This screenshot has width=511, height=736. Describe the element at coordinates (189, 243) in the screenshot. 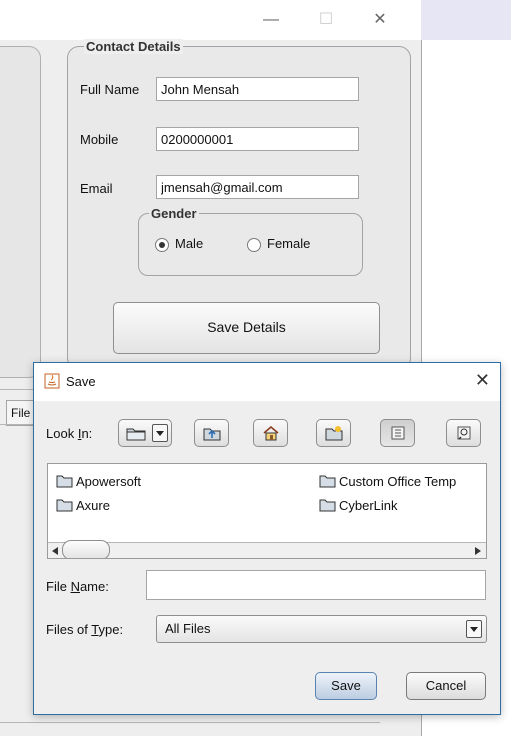

I see `male-label: Male` at that location.